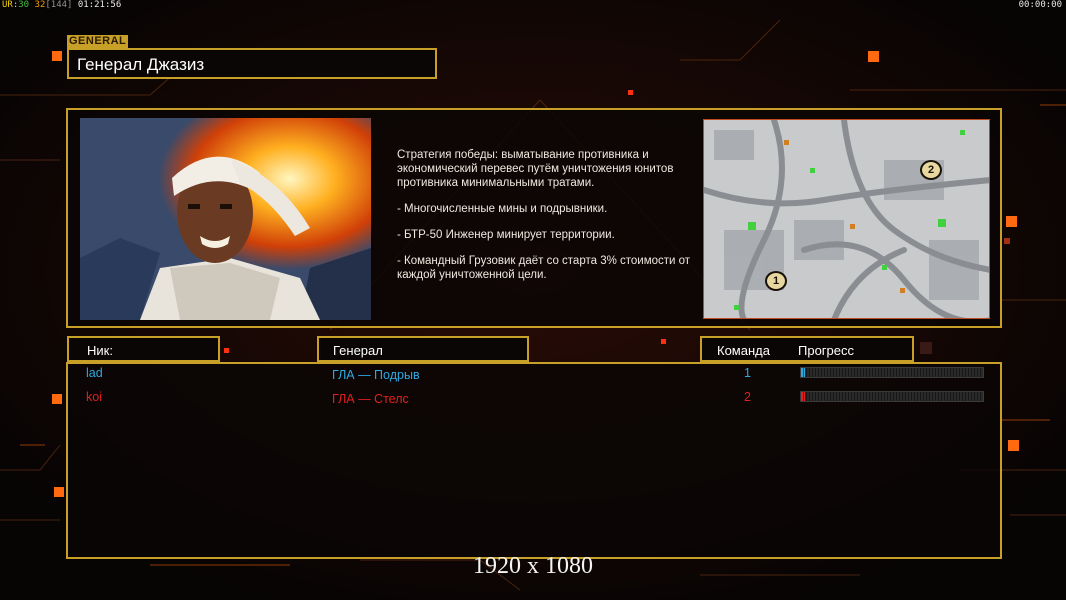 This screenshot has width=1066, height=600. Describe the element at coordinates (747, 373) in the screenshot. I see `player-team: 1` at that location.